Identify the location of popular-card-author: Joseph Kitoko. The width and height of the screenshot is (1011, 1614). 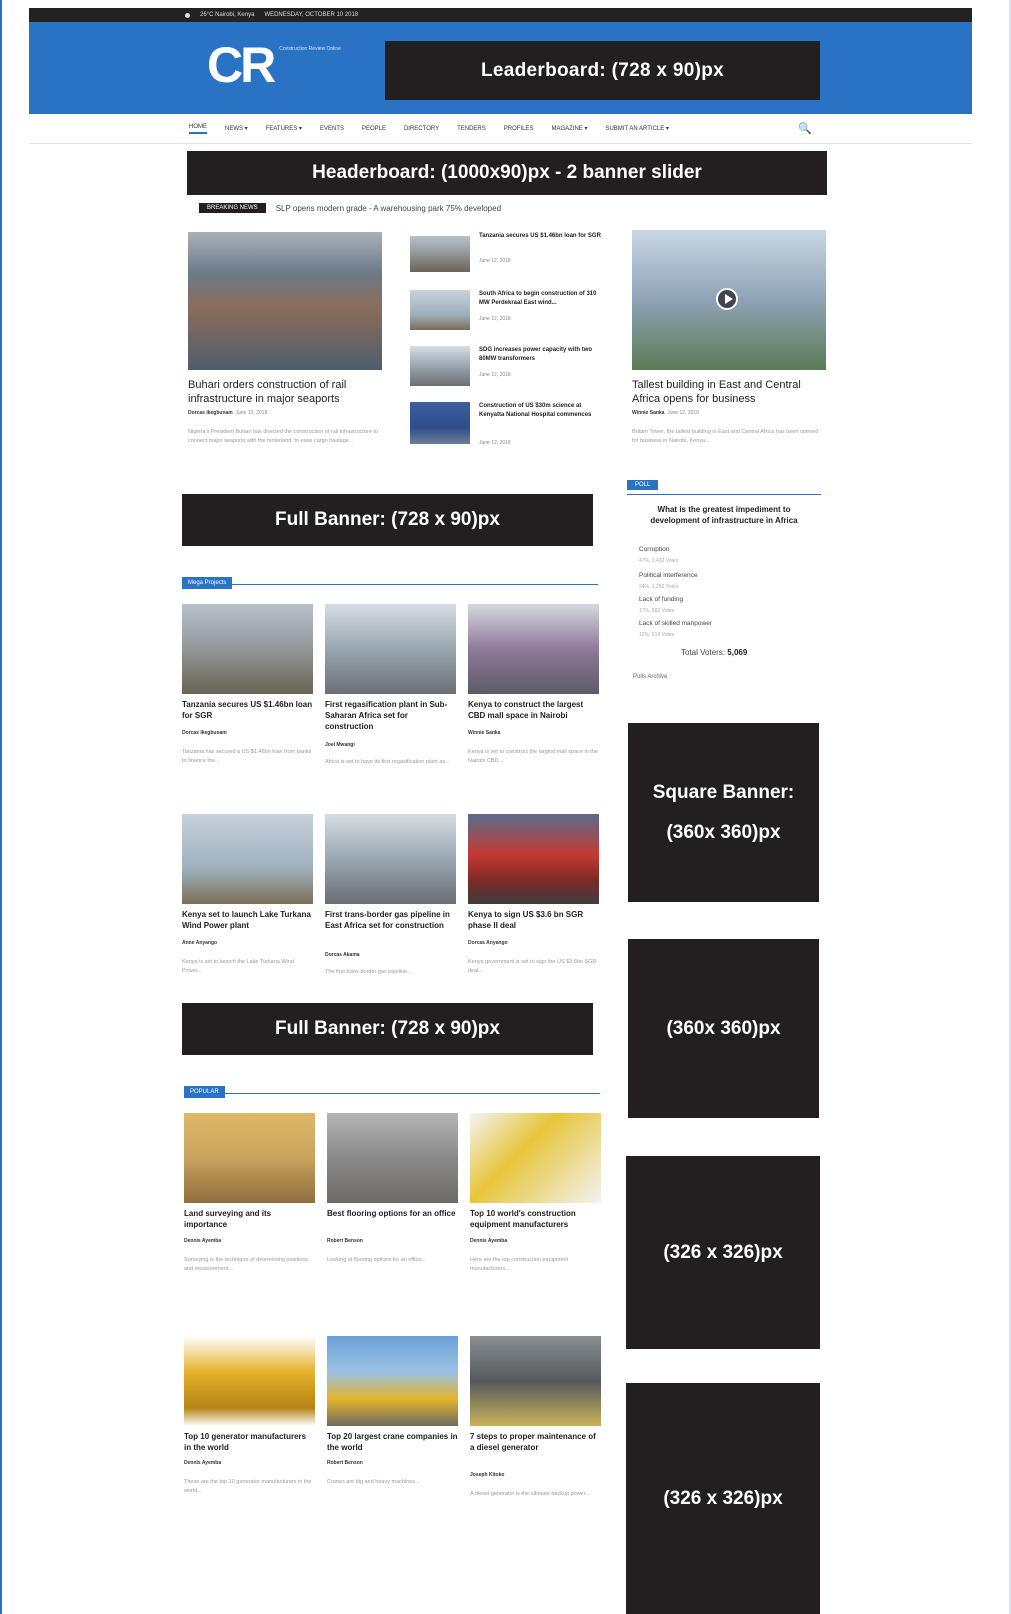
(487, 1475).